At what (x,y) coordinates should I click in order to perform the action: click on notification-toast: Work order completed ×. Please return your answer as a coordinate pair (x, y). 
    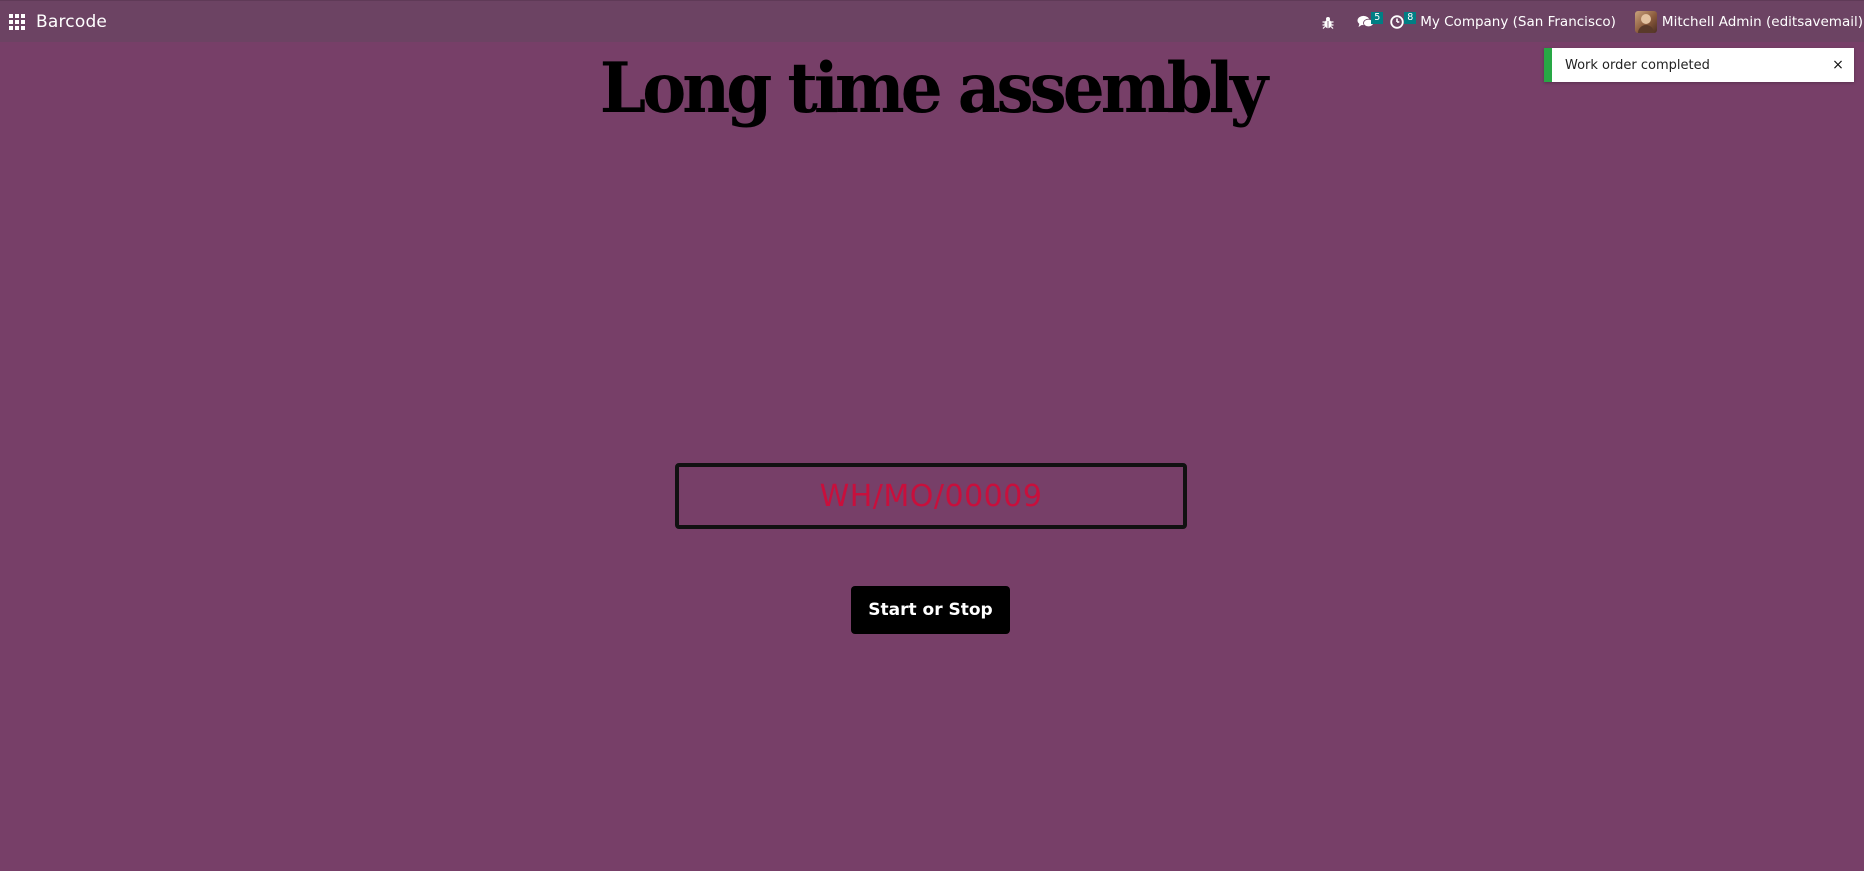
    Looking at the image, I should click on (1699, 65).